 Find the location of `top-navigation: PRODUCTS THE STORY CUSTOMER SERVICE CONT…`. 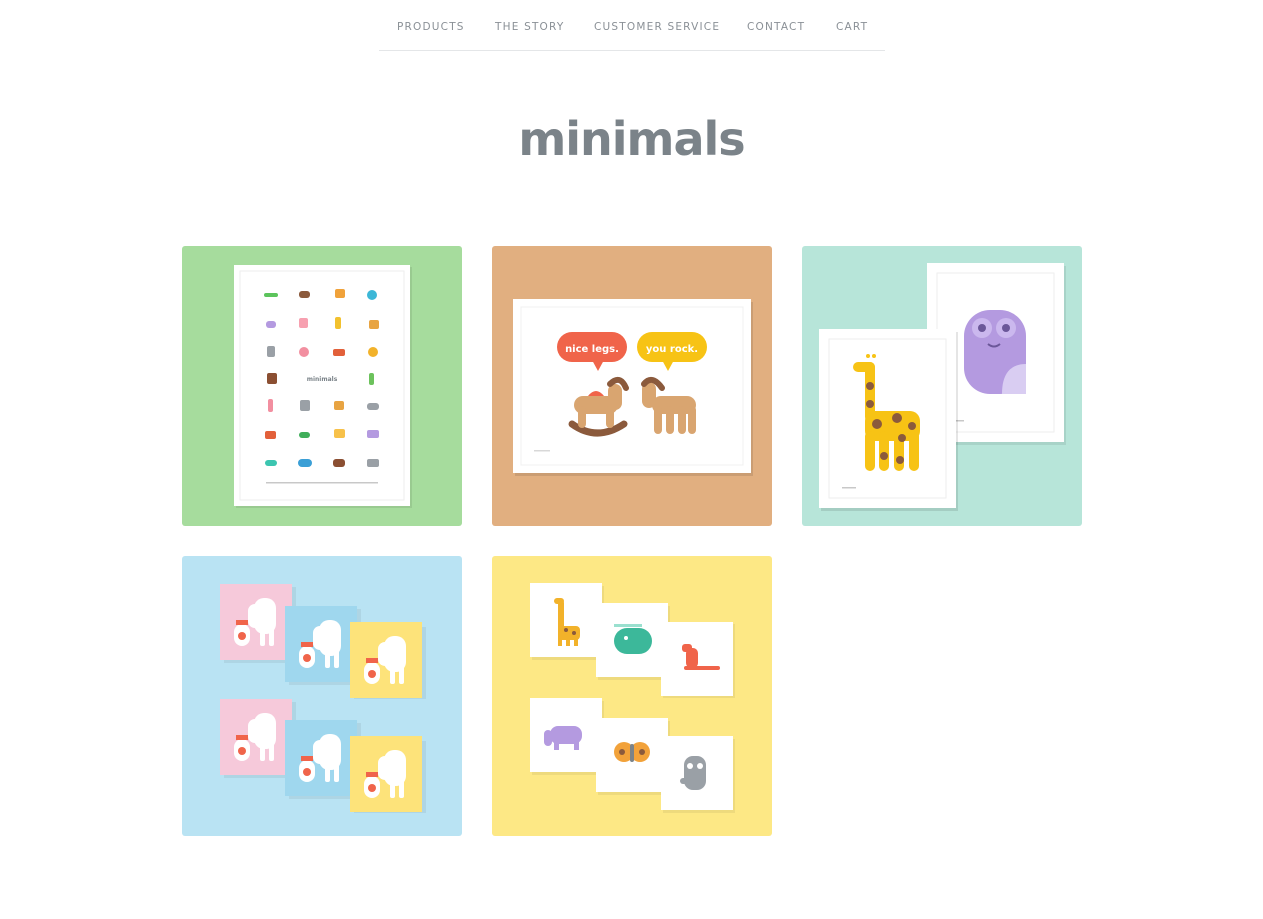

top-navigation: PRODUCTS THE STORY CUSTOMER SERVICE CONT… is located at coordinates (632, 25).